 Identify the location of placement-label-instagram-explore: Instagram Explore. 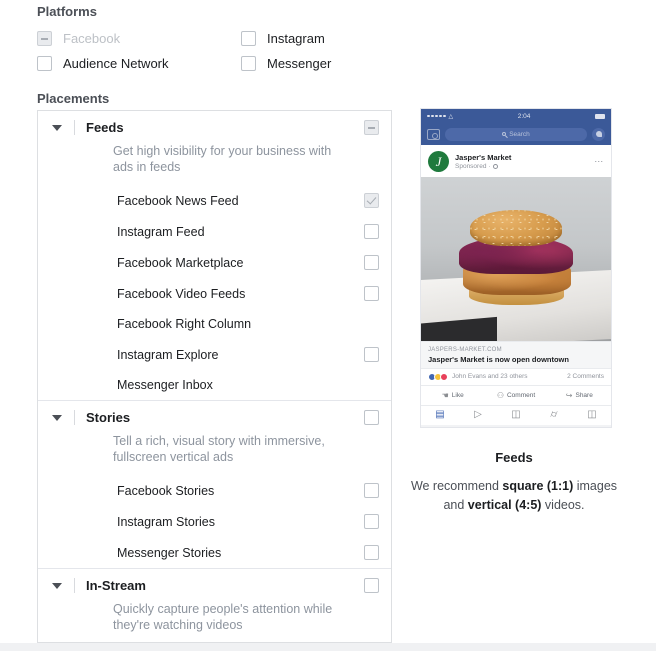
(168, 354).